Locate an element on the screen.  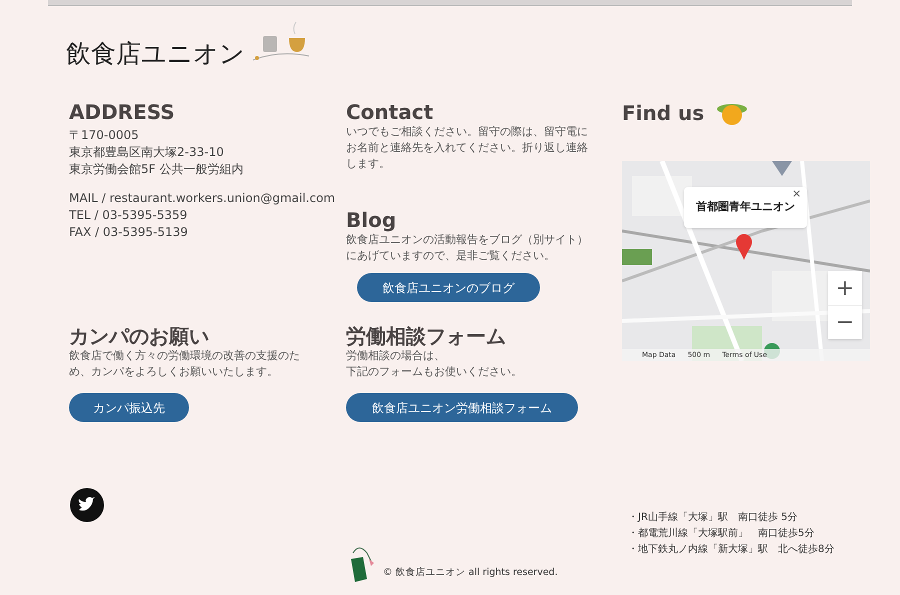
blog-heading: Blog is located at coordinates (372, 220).